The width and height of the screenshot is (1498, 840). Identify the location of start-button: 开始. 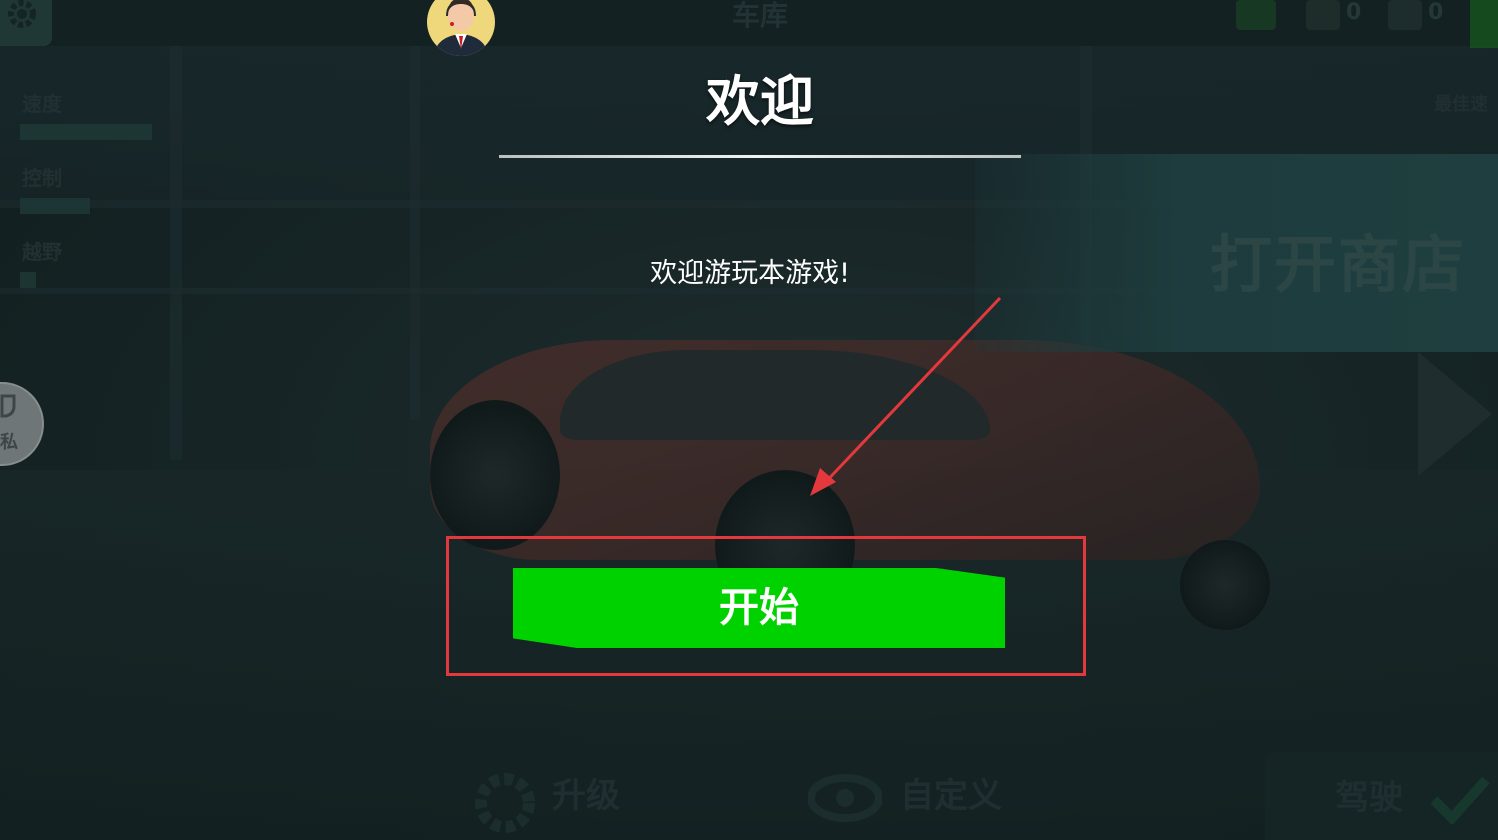
(759, 608).